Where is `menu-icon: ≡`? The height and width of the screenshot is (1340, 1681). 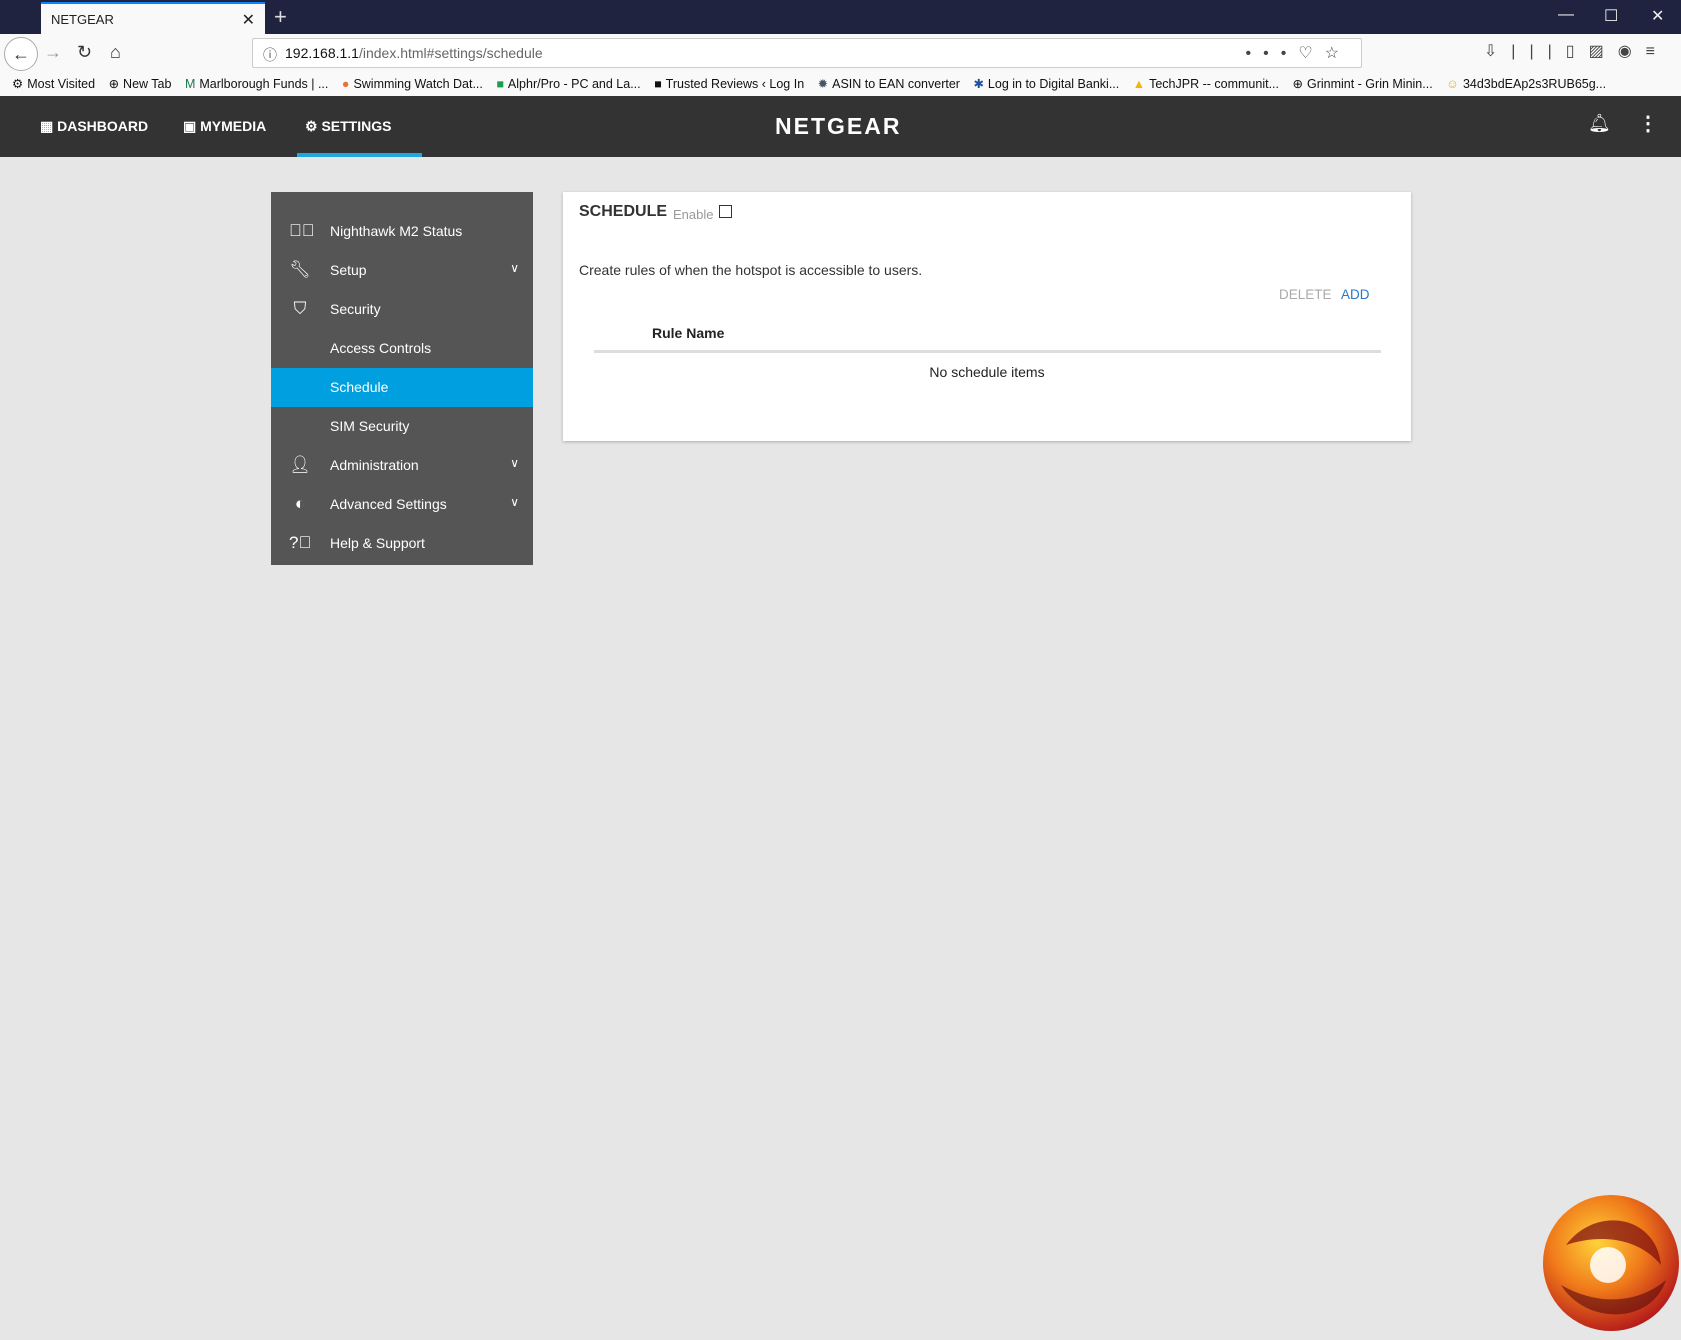 menu-icon: ≡ is located at coordinates (1657, 51).